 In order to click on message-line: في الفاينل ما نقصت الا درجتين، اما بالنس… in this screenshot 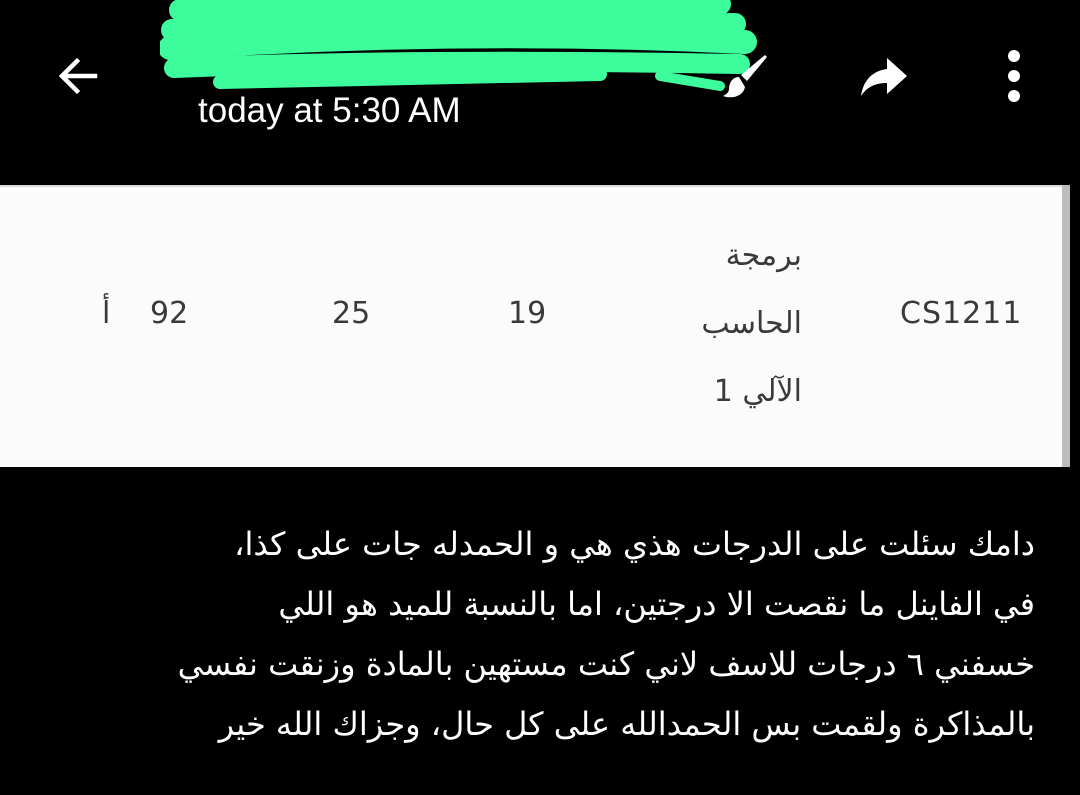, I will do `click(656, 604)`.